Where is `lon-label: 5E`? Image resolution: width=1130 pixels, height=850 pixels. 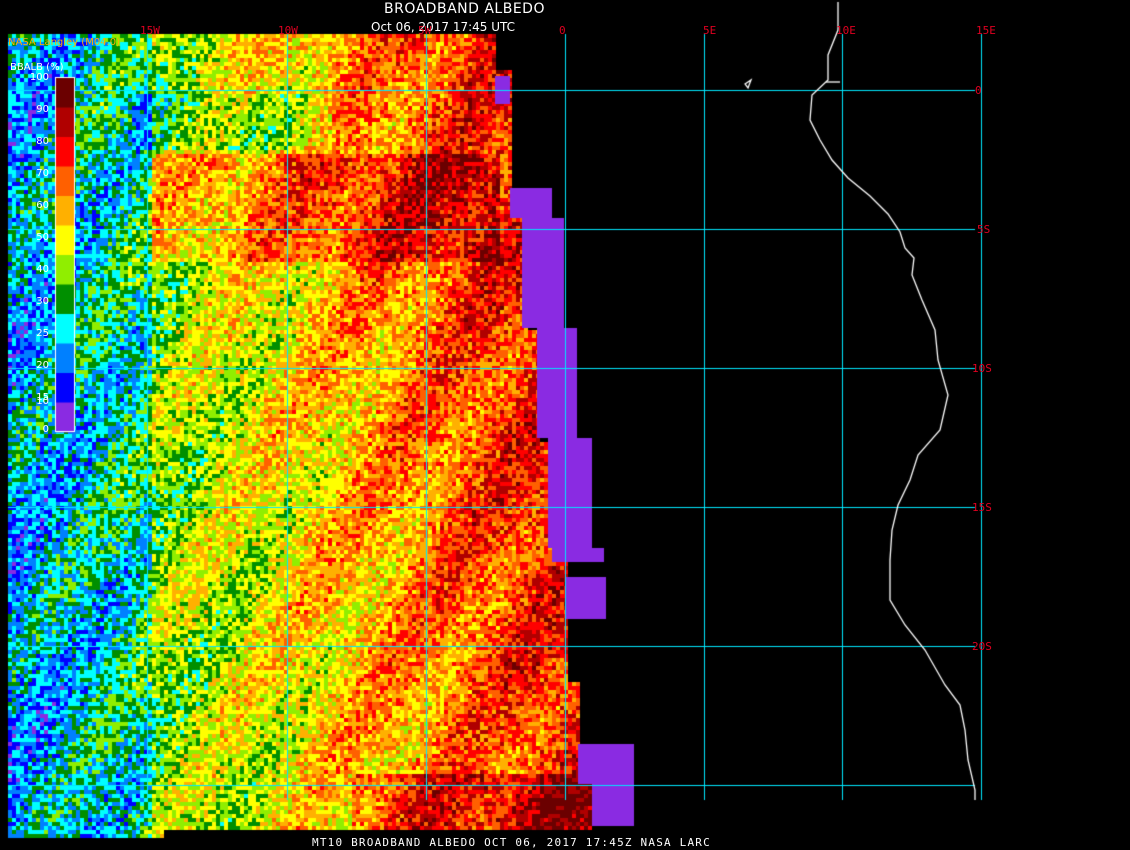 lon-label: 5E is located at coordinates (710, 30).